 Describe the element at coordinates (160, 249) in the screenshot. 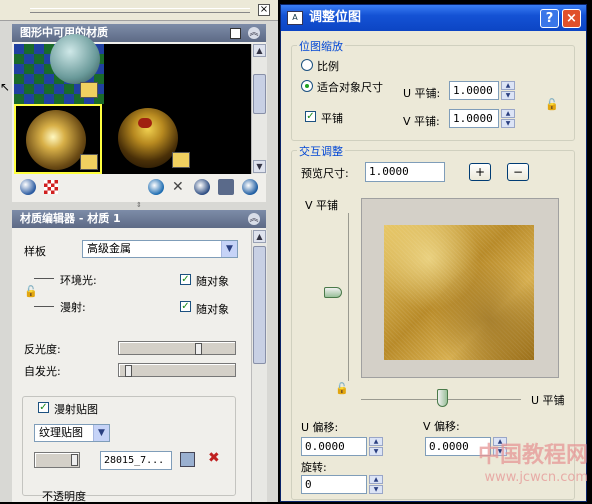

I see `template-select: 高级金属 ▼` at that location.